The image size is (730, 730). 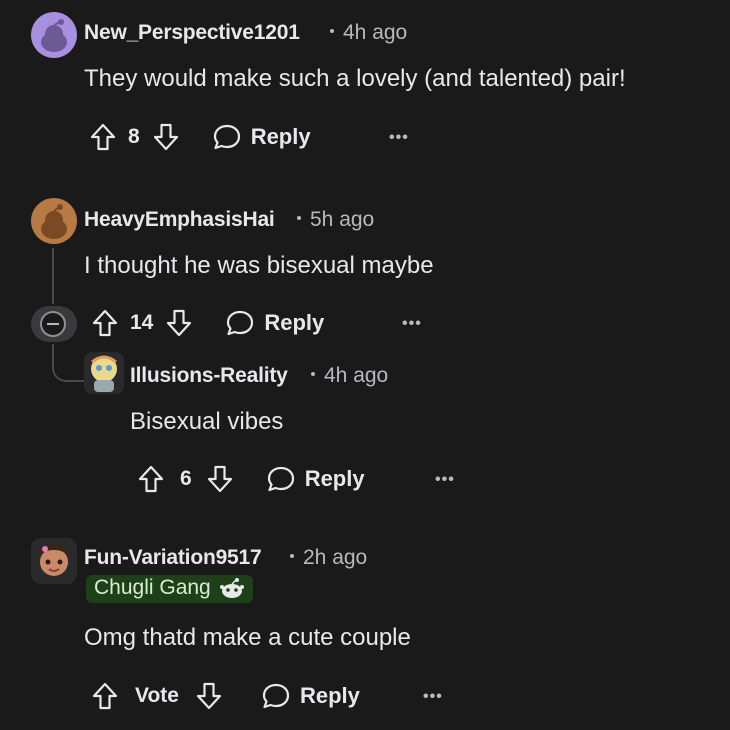 I want to click on thread-line, so click(x=53, y=276).